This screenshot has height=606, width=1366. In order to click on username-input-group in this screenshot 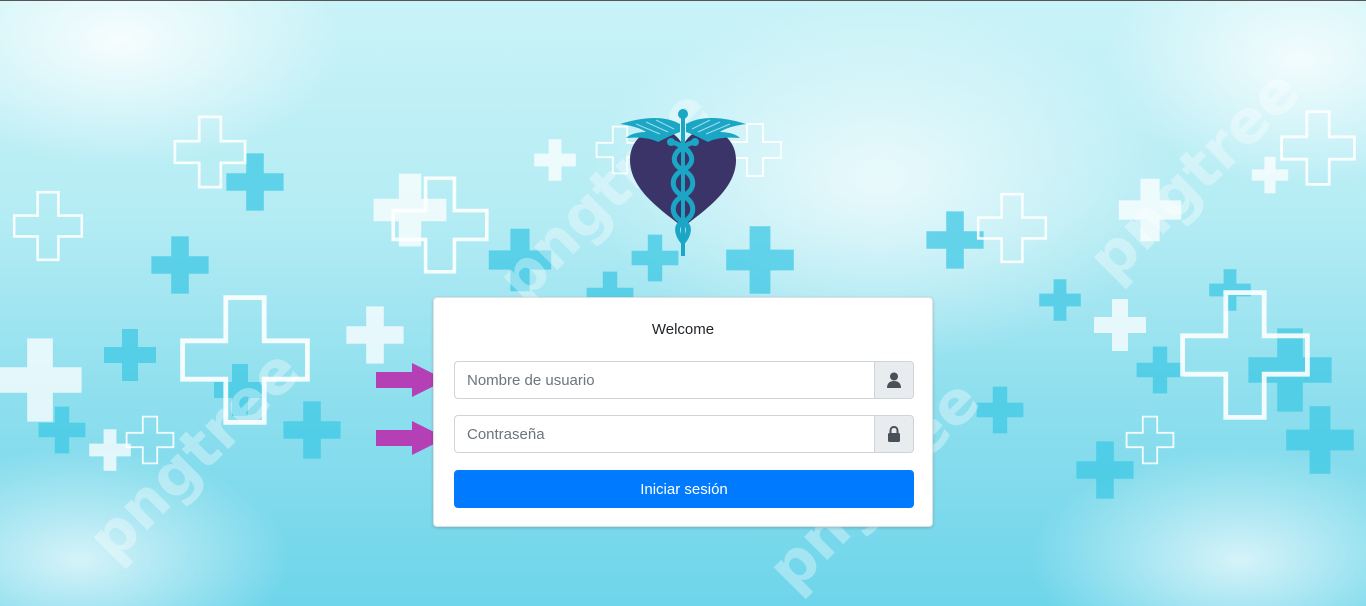, I will do `click(684, 380)`.